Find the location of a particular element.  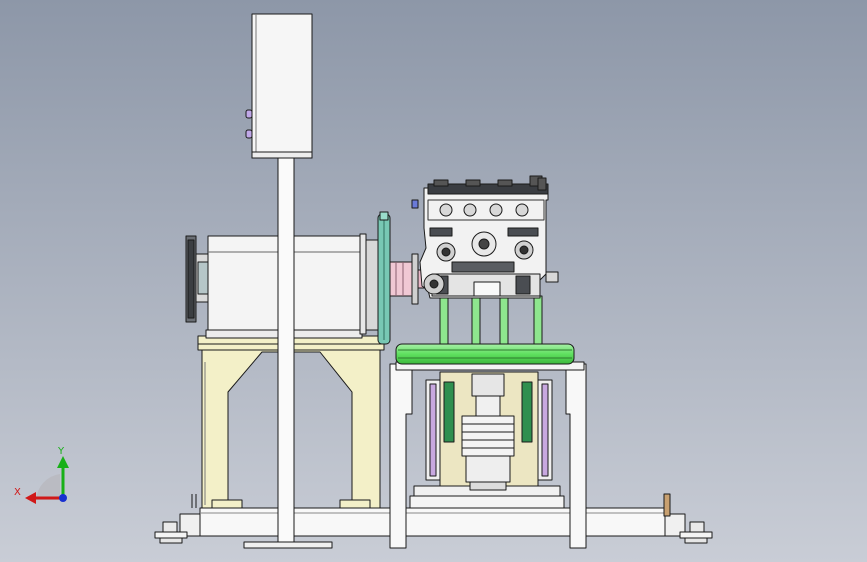

leveling-foot-right is located at coordinates (697, 527).